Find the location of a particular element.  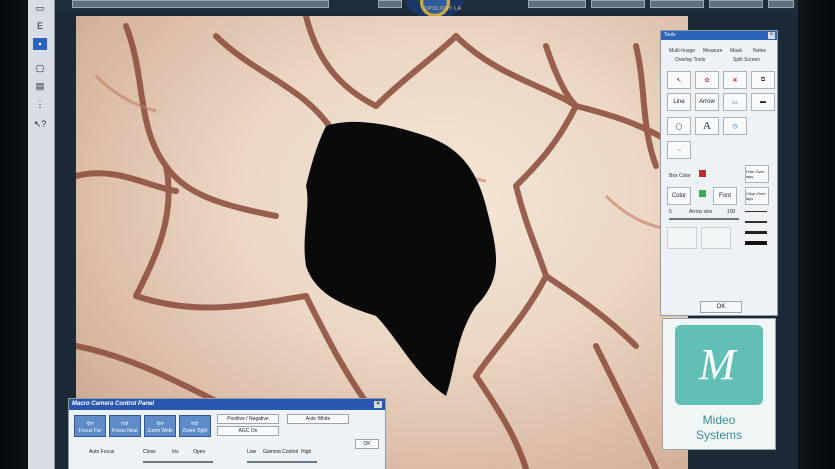

high-label: High is located at coordinates (306, 452).